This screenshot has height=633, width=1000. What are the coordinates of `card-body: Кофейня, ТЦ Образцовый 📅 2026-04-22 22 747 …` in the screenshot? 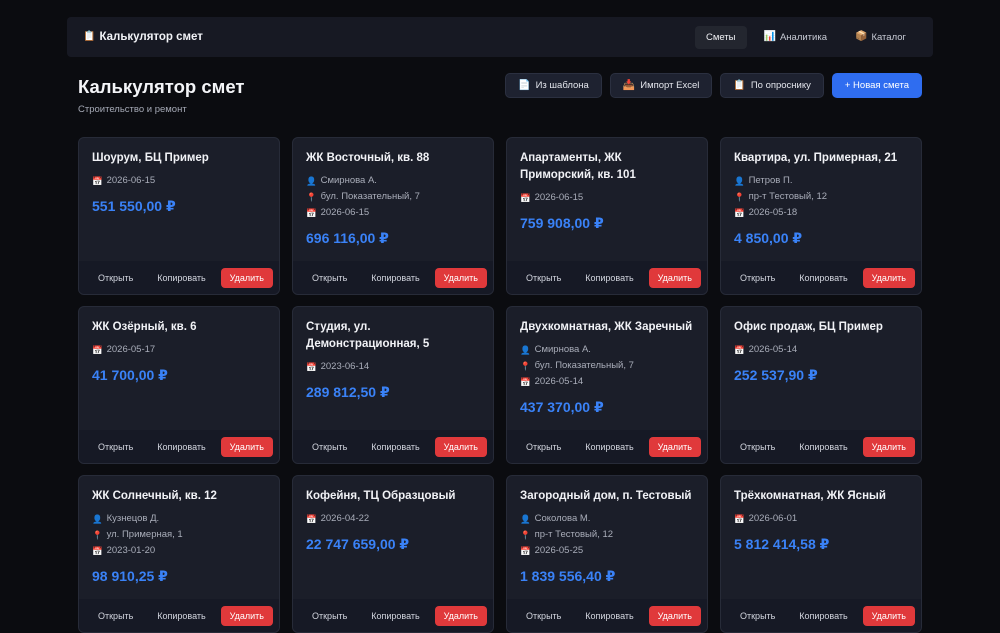 It's located at (393, 514).